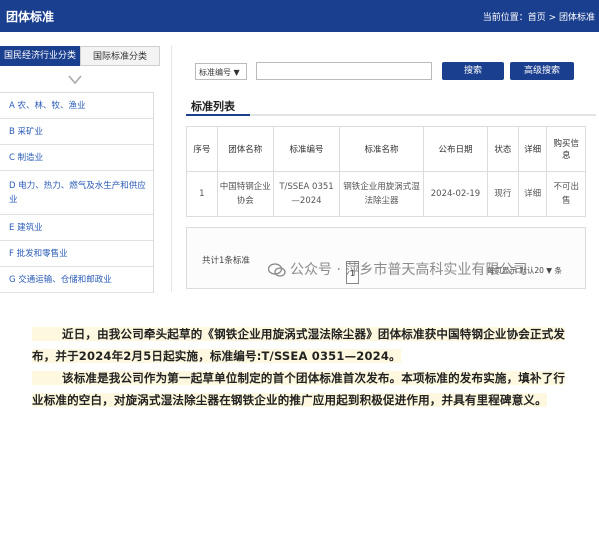 The height and width of the screenshot is (537, 599). Describe the element at coordinates (391, 115) in the screenshot. I see `list-title-divider` at that location.